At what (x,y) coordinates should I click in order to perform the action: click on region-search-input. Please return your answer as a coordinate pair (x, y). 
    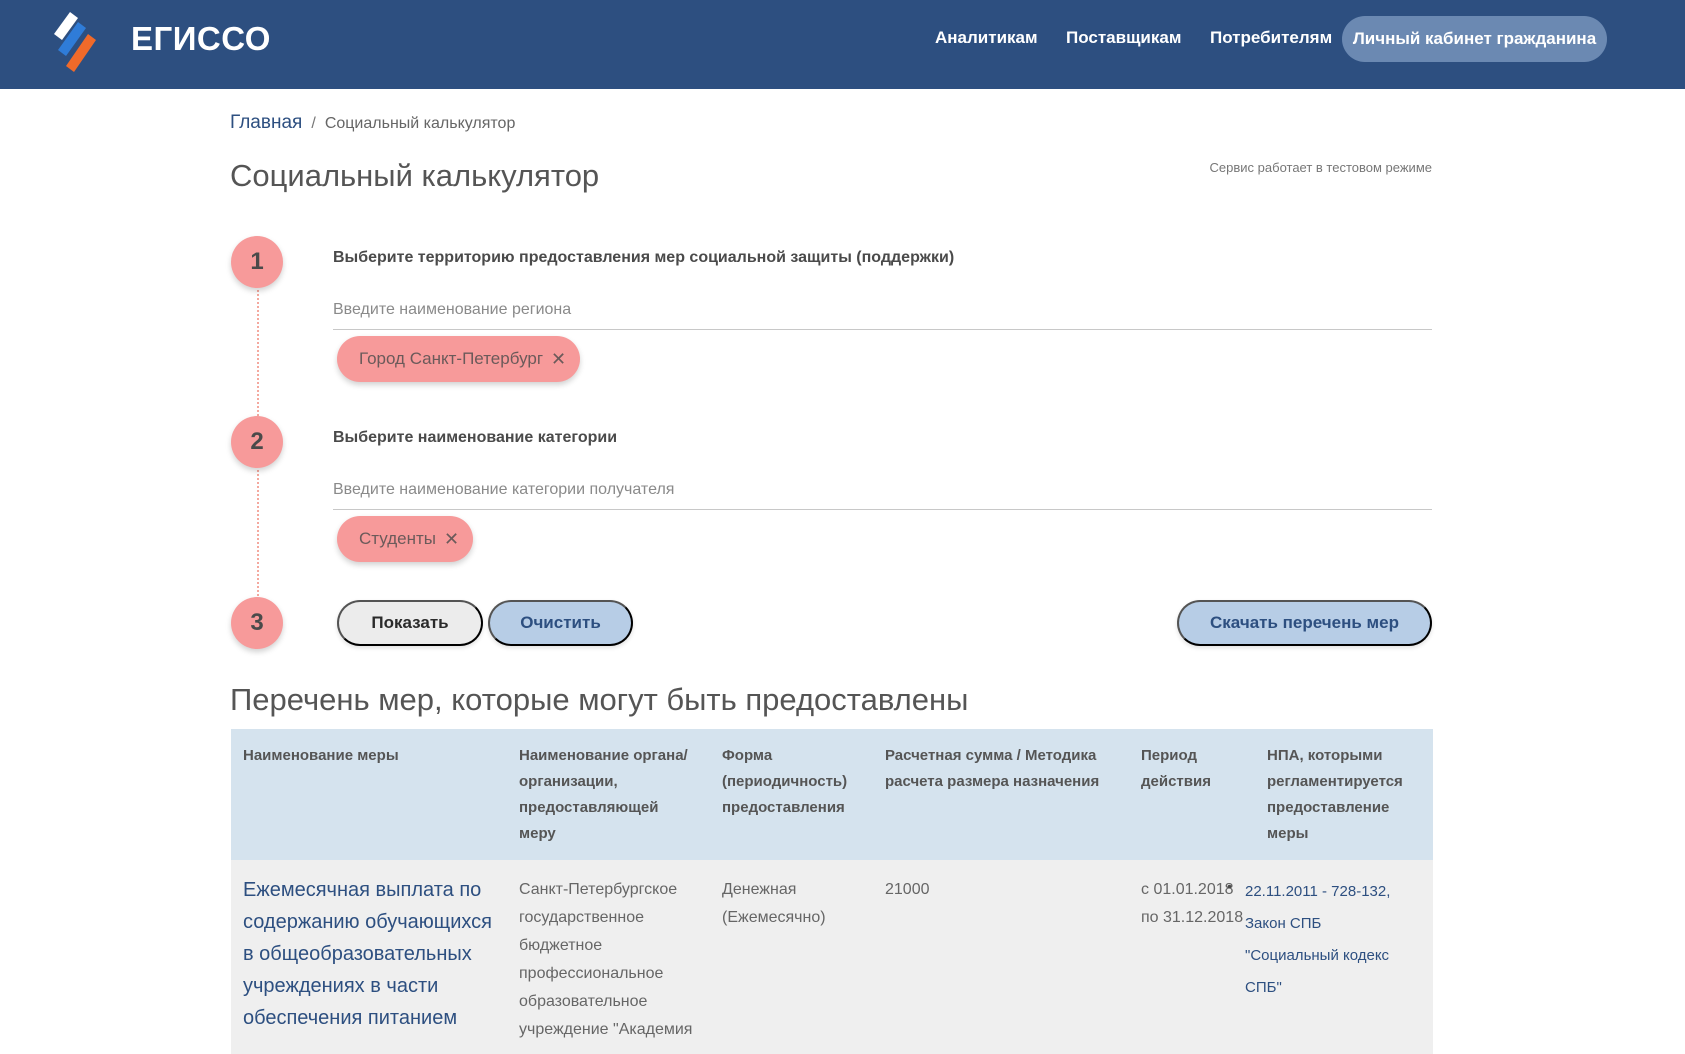
    Looking at the image, I should click on (882, 310).